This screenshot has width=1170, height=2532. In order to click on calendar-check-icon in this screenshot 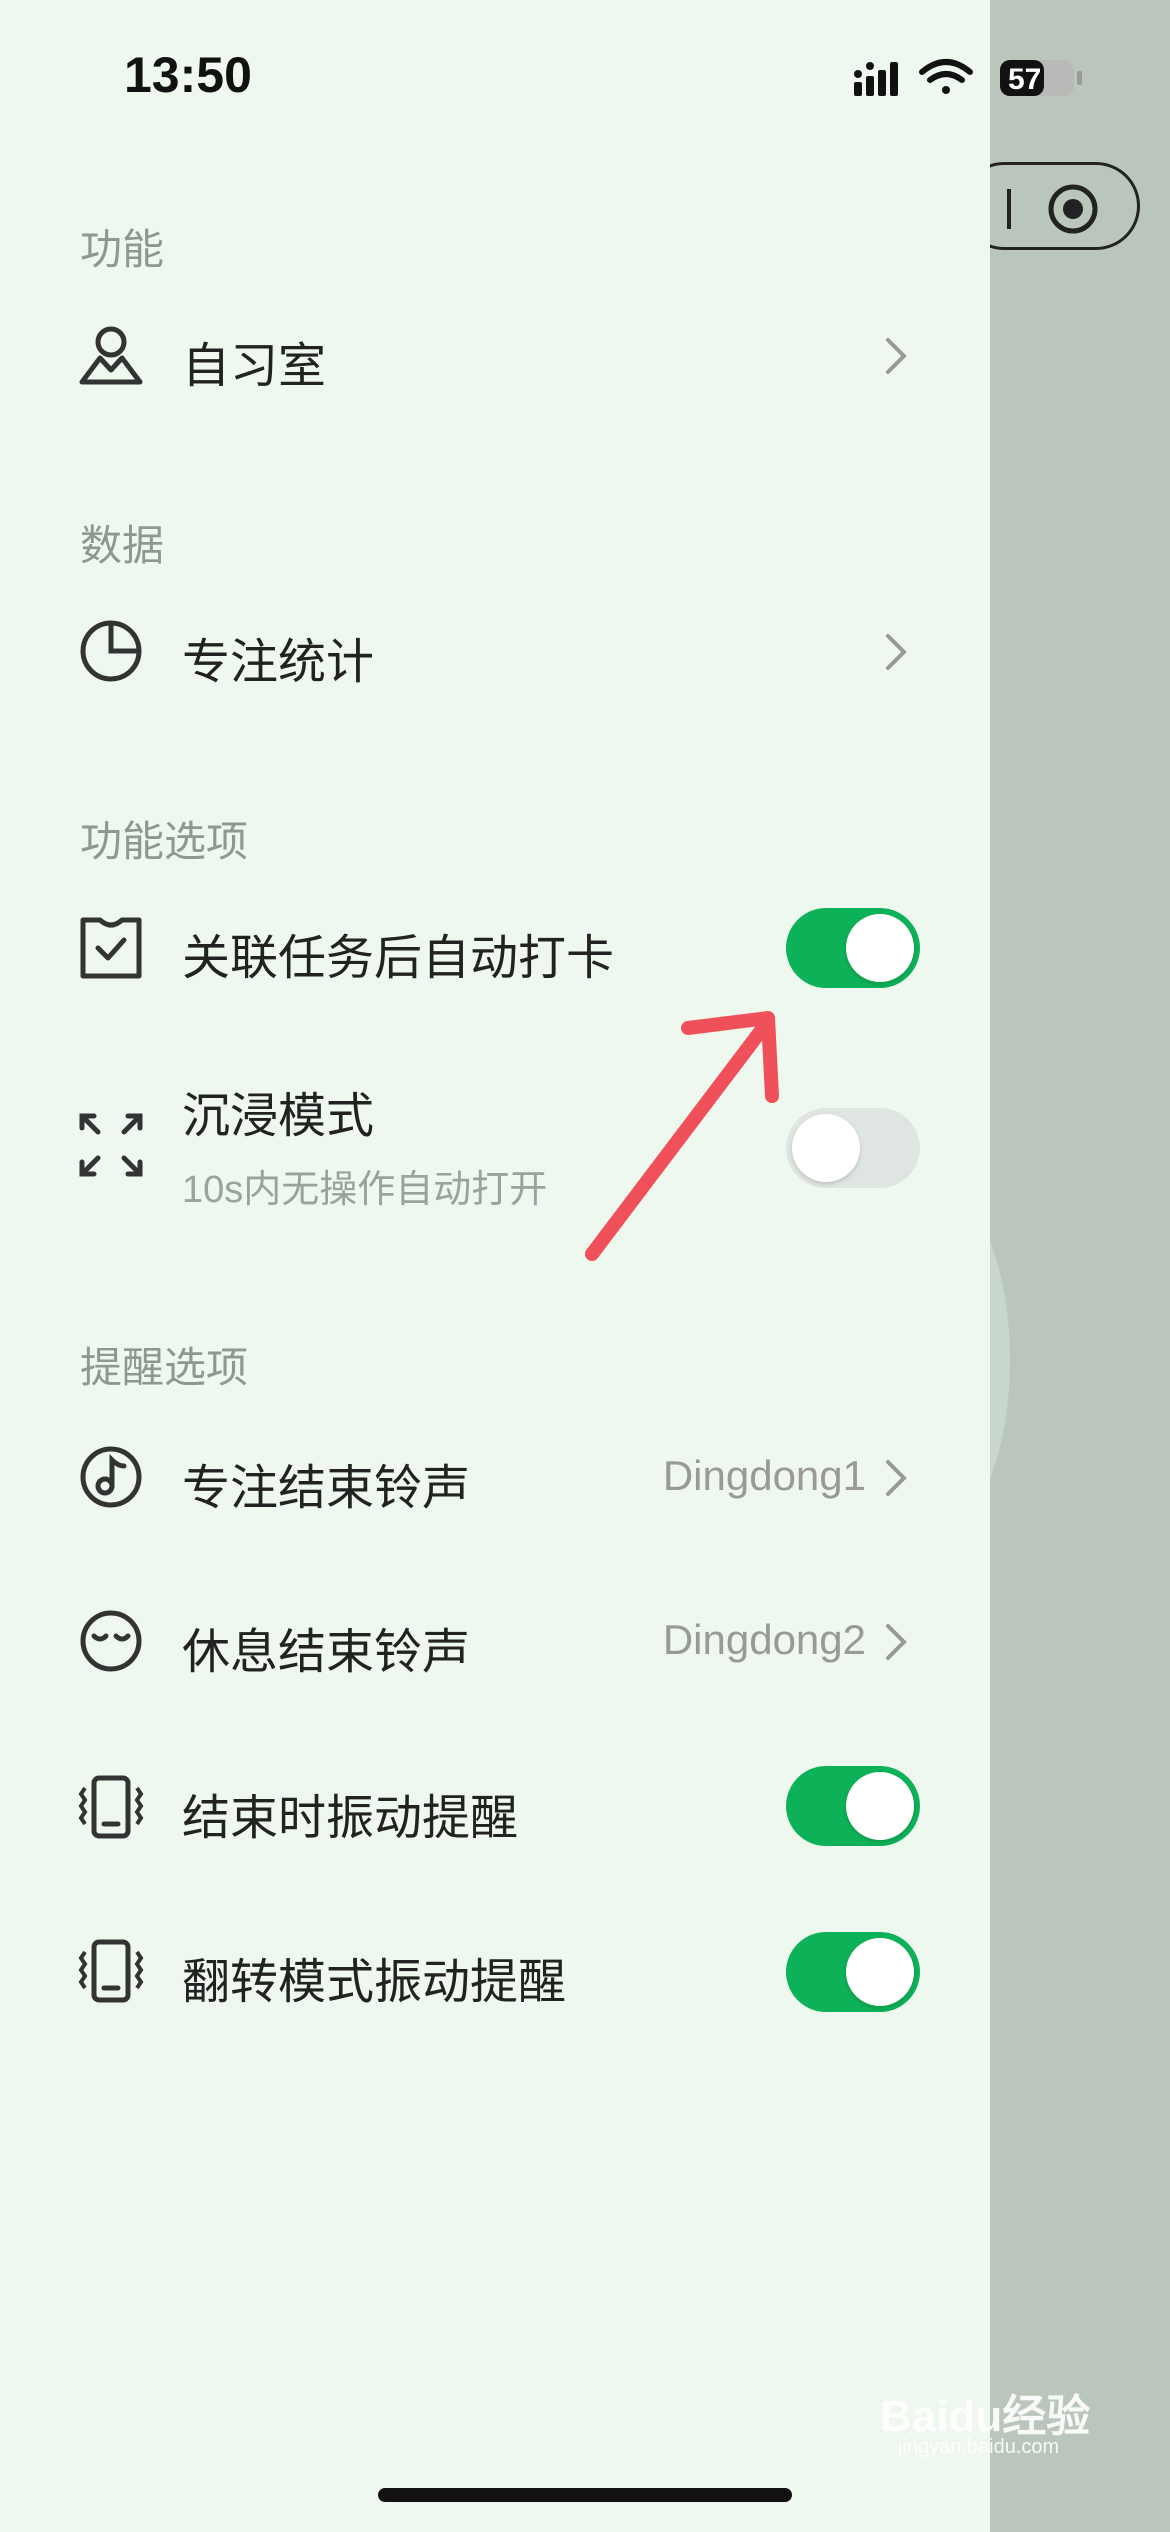, I will do `click(111, 948)`.